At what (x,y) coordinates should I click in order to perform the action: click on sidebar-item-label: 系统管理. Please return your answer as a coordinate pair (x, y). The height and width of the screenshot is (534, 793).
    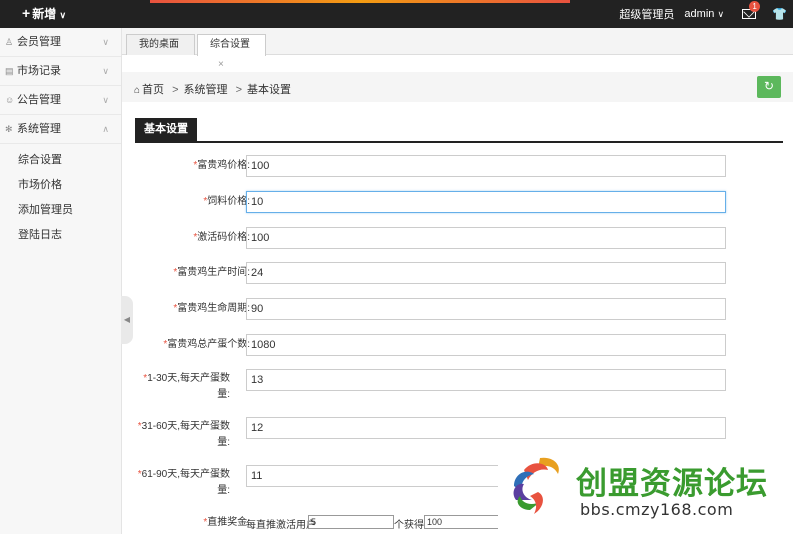
    Looking at the image, I should click on (39, 129).